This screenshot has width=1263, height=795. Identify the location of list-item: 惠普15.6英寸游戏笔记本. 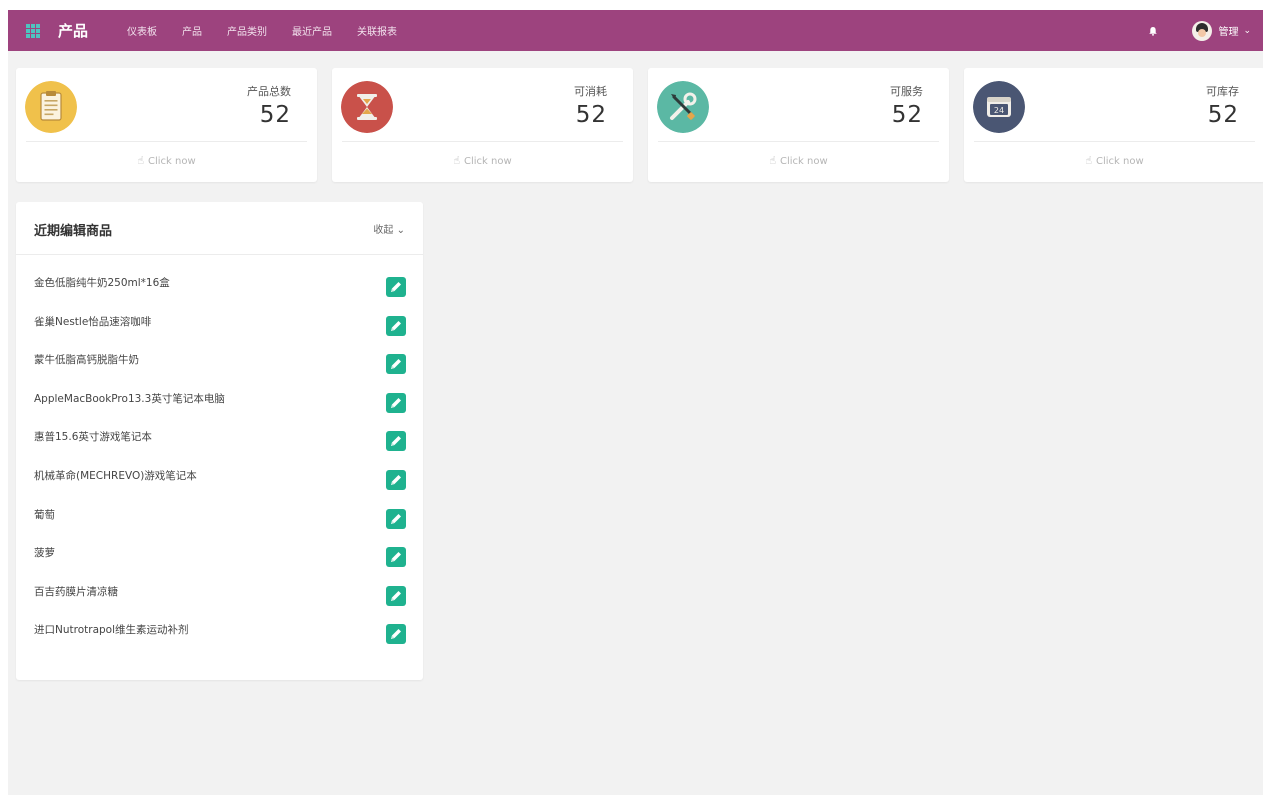
(219, 435).